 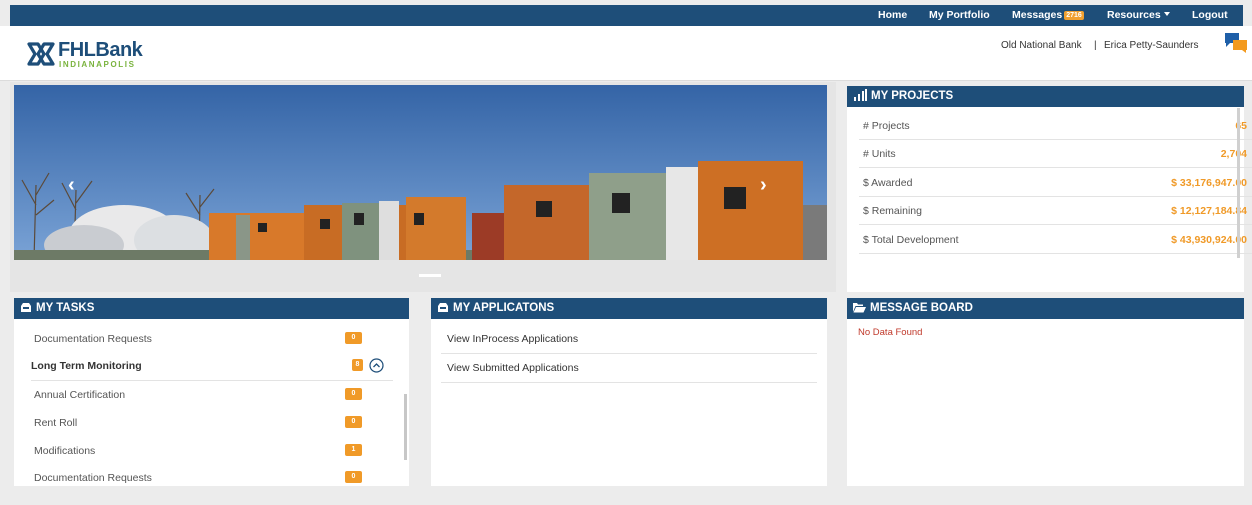 What do you see at coordinates (504, 308) in the screenshot?
I see `my-applications-title: MY APPLICATONS` at bounding box center [504, 308].